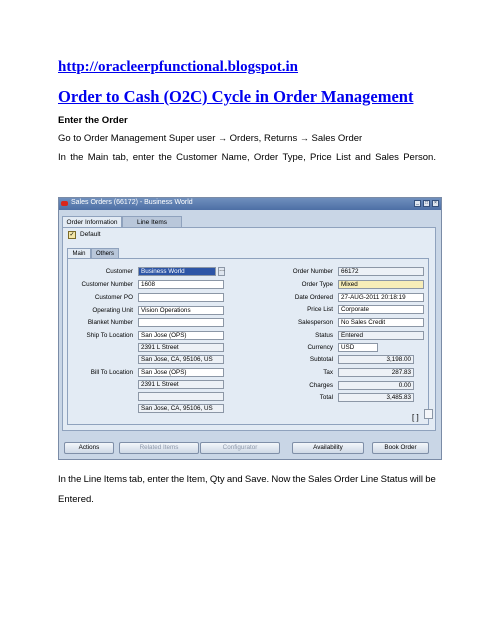 The image size is (495, 640). What do you see at coordinates (178, 67) in the screenshot?
I see `blog-url-link: http://oracleerpfunctional.blogspot.in` at bounding box center [178, 67].